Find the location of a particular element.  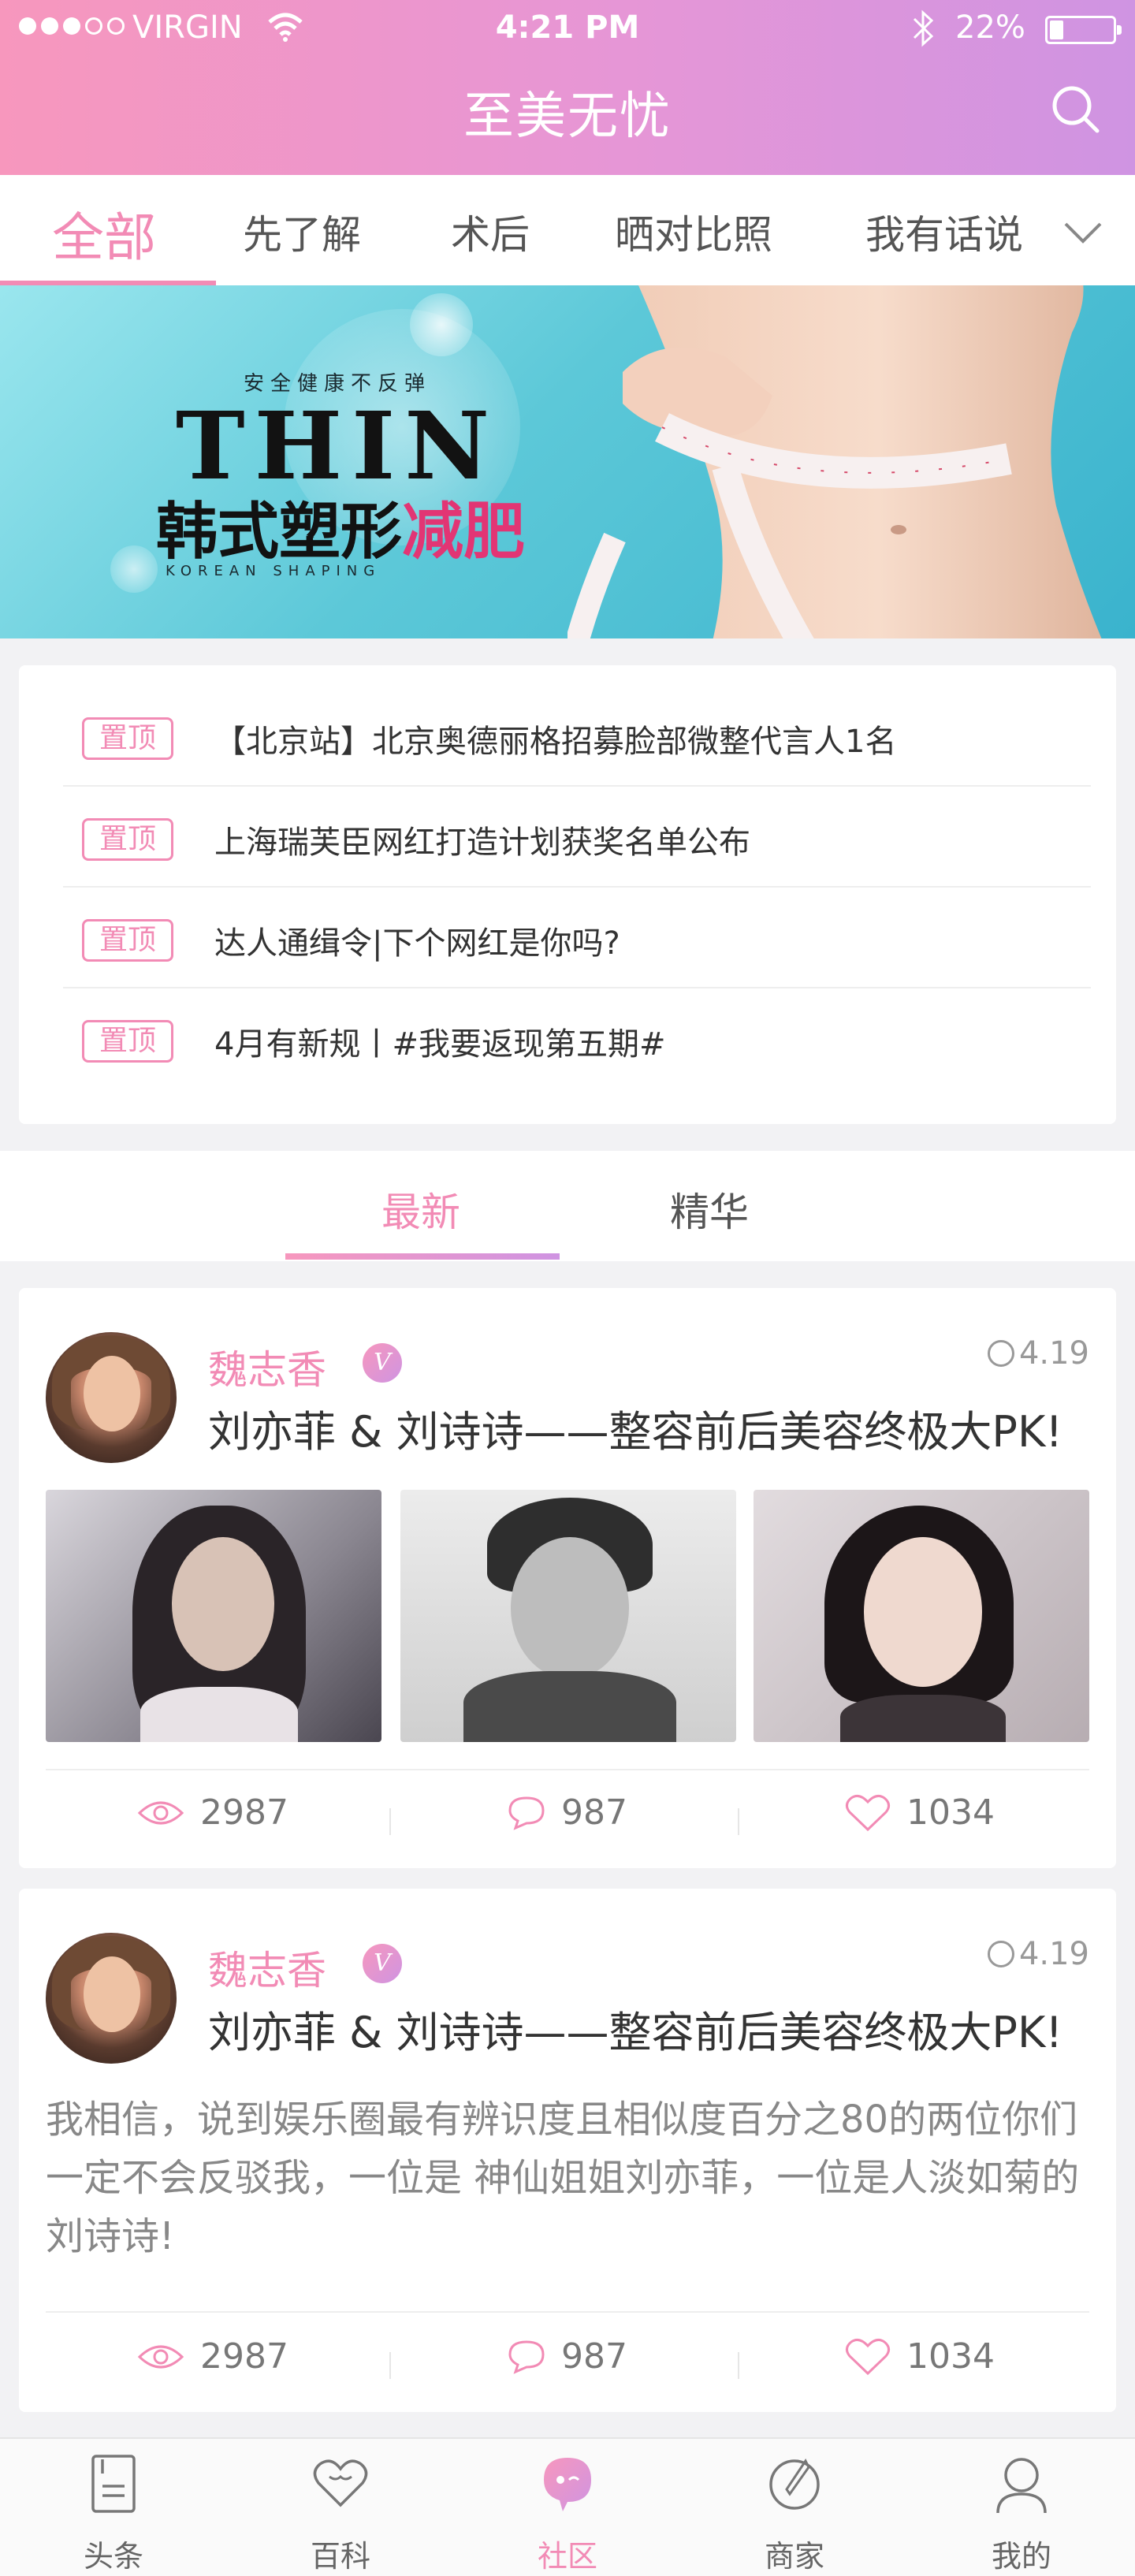

post-photos is located at coordinates (567, 1616).